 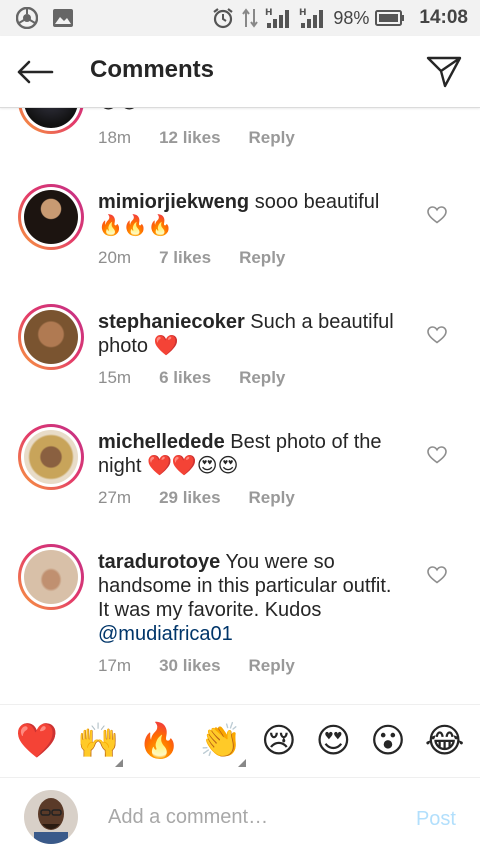 What do you see at coordinates (161, 442) in the screenshot?
I see `comment-username: michelledede` at bounding box center [161, 442].